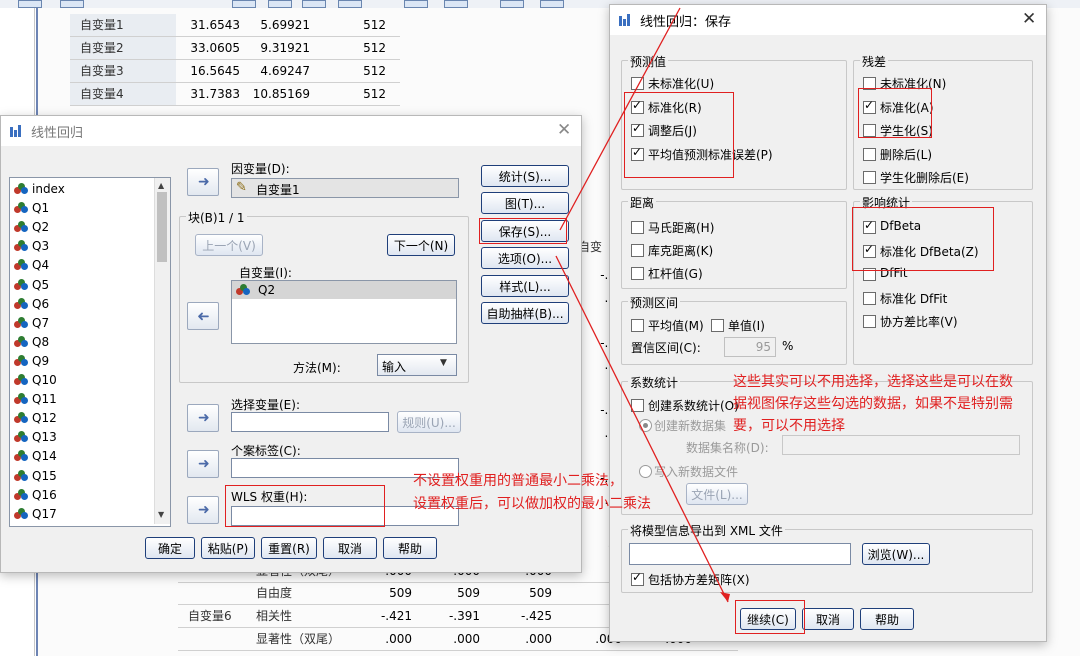  I want to click on variable-item: Q4, so click(31, 265).